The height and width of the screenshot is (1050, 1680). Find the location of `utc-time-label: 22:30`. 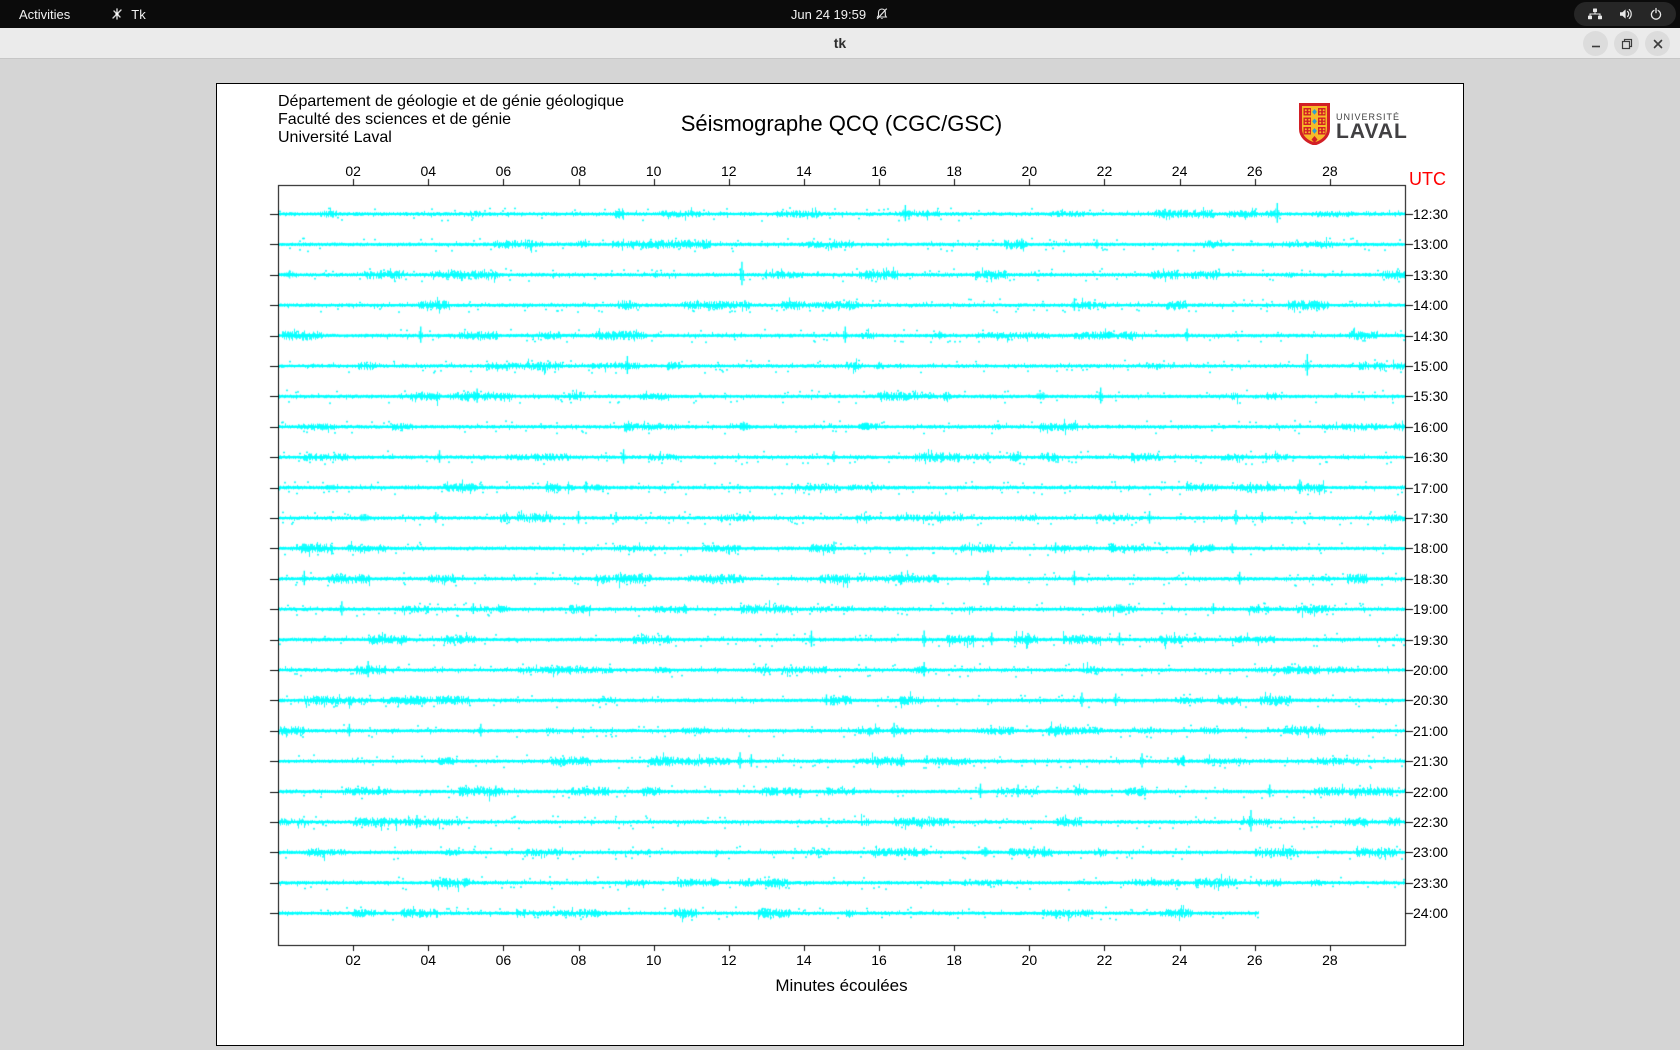

utc-time-label: 22:30 is located at coordinates (1431, 822).